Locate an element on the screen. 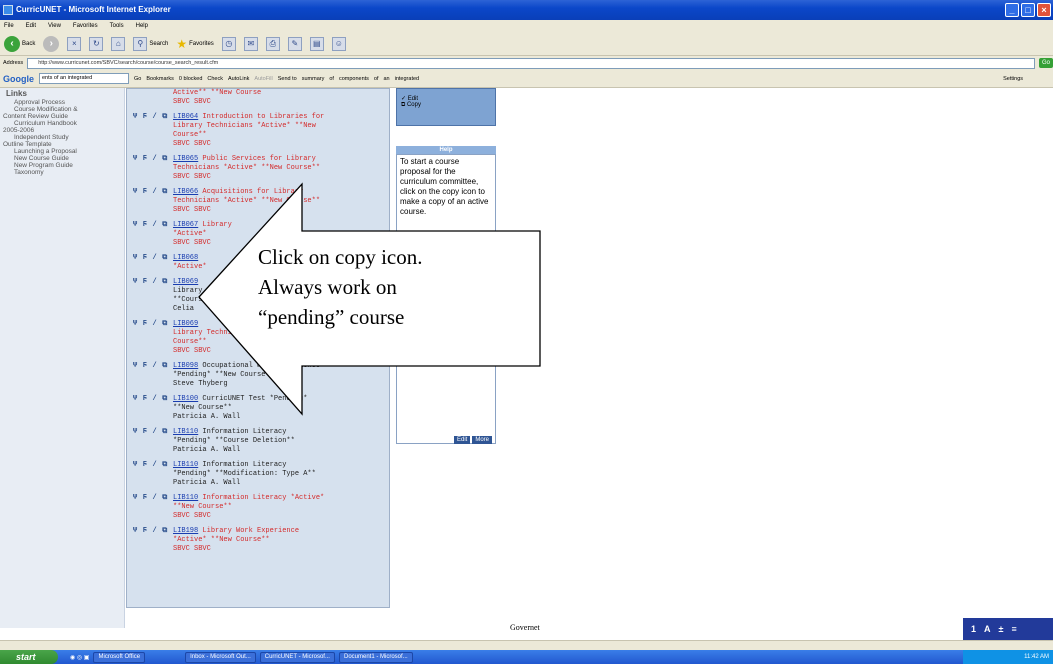 The height and width of the screenshot is (664, 1053). start-button: start is located at coordinates (29, 657).